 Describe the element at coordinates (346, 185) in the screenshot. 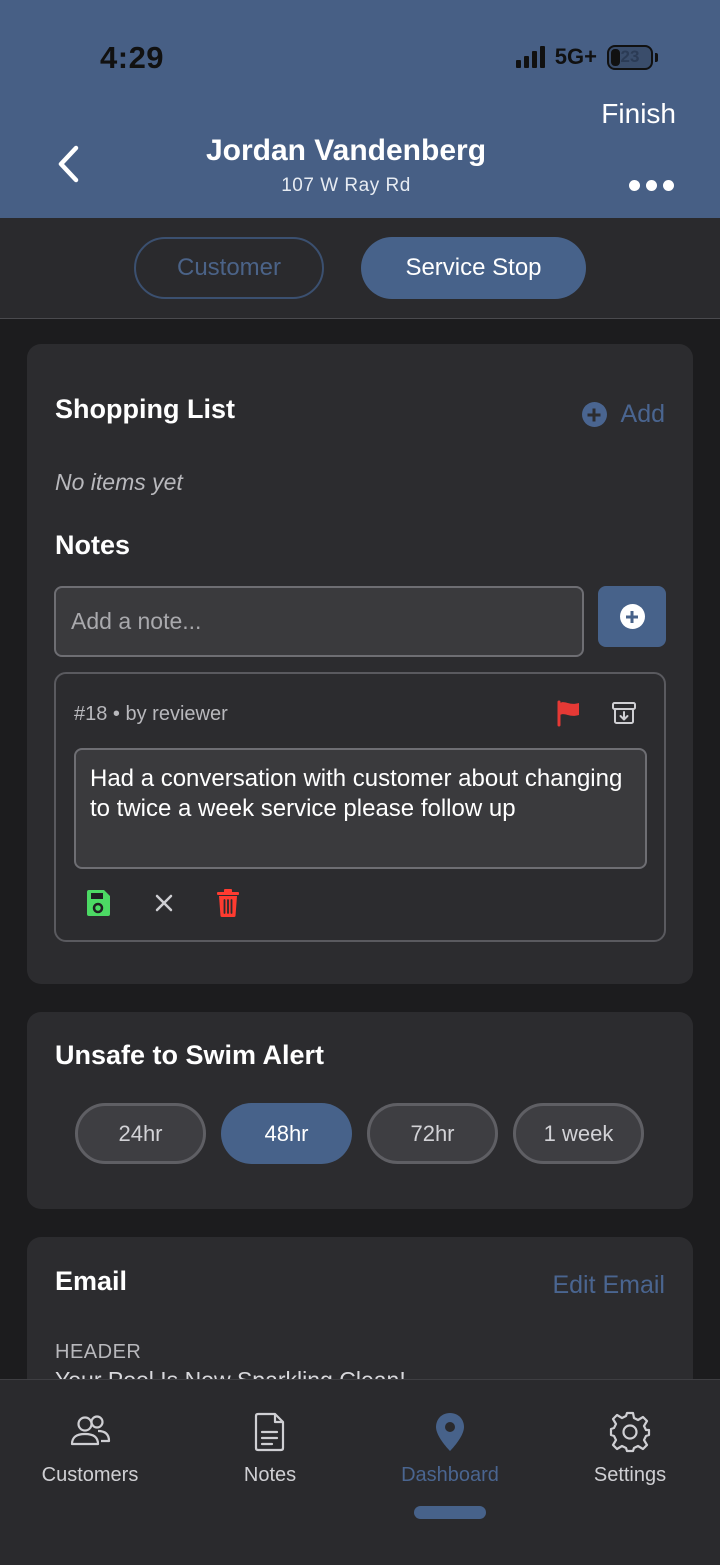

I see `page-subtitle: 107 W Ray Rd` at that location.